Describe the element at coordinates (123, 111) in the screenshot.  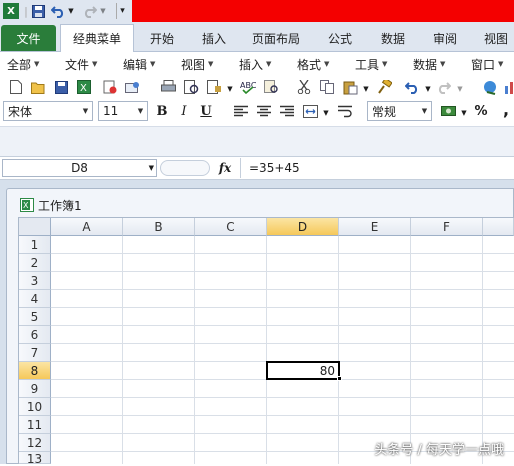
I see `font-size-combo: 11▼` at that location.